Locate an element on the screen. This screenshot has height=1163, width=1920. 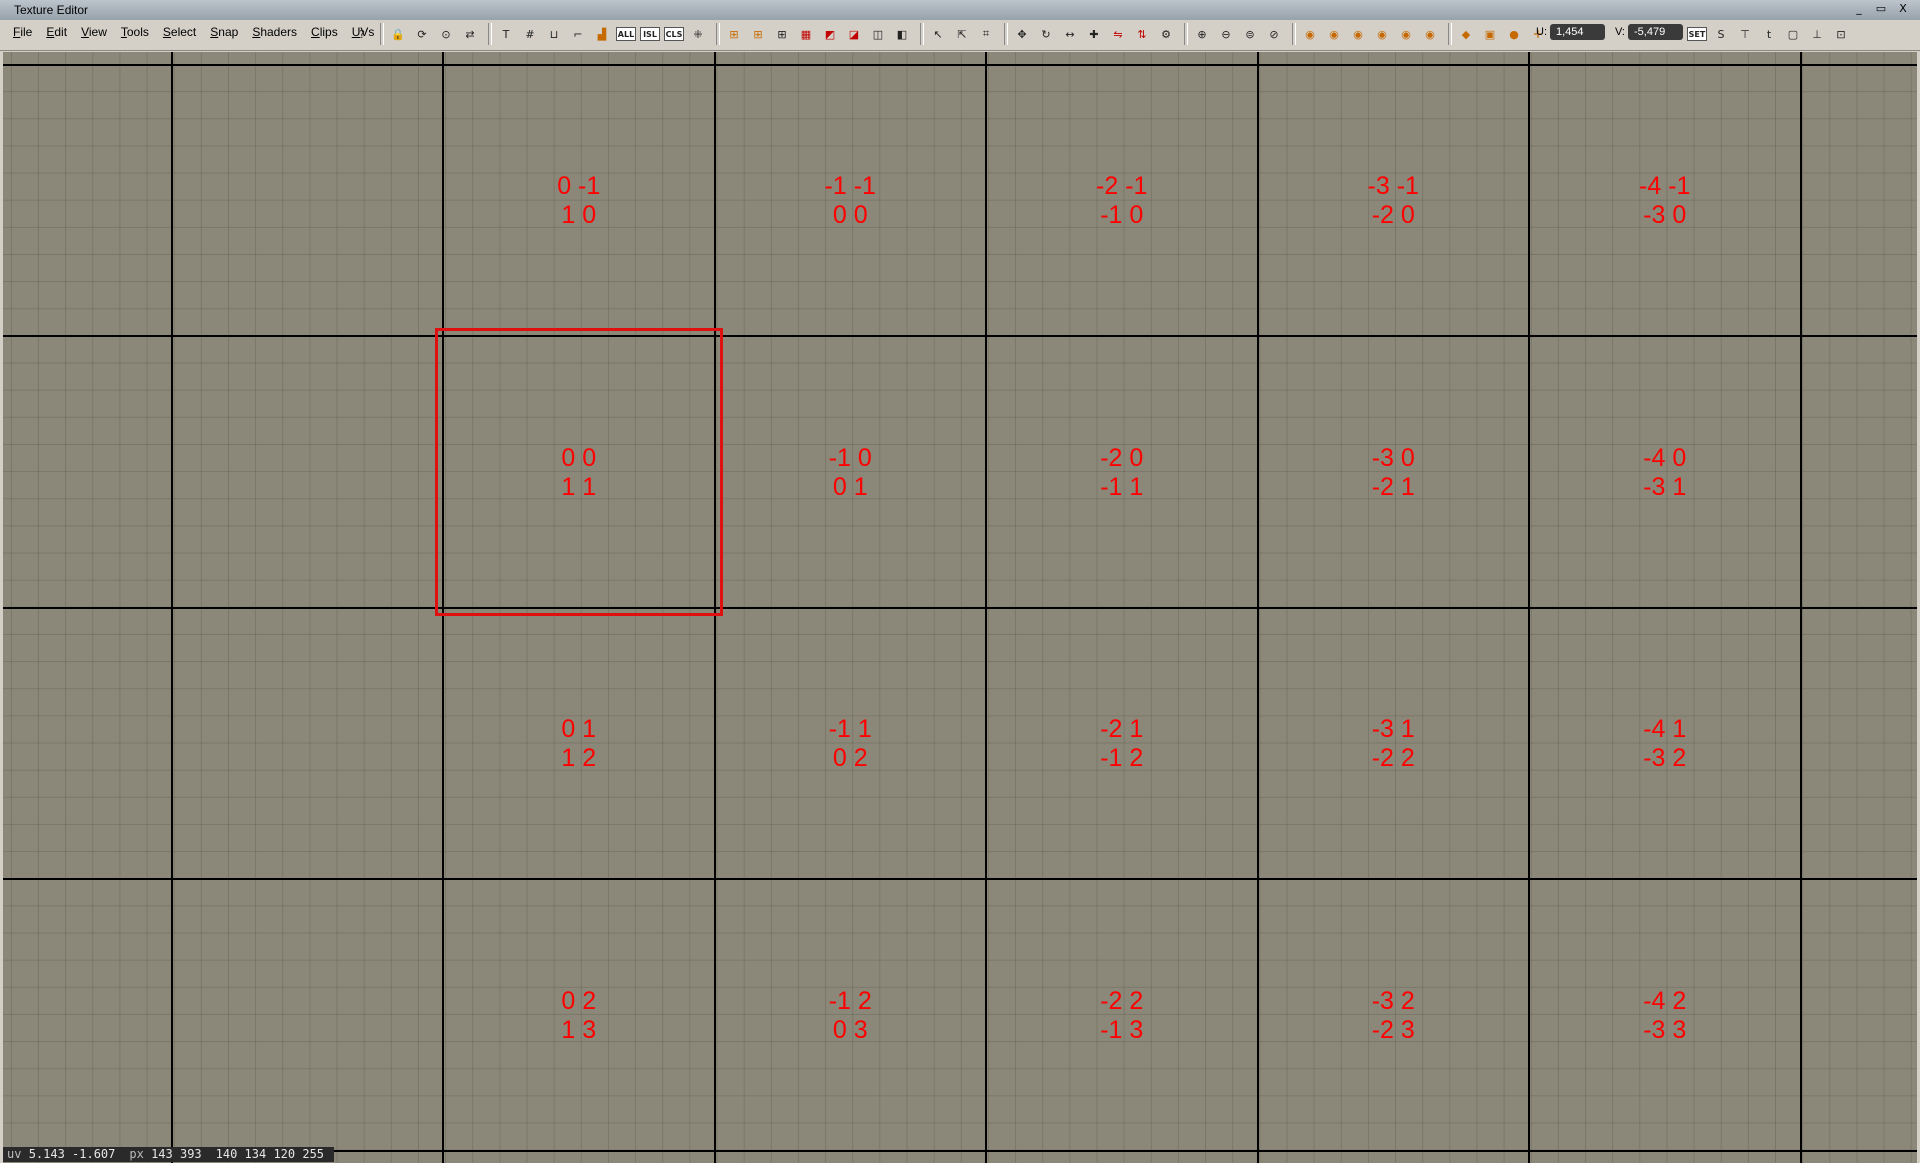
flip-v-icon: ⇅ is located at coordinates (1142, 34).